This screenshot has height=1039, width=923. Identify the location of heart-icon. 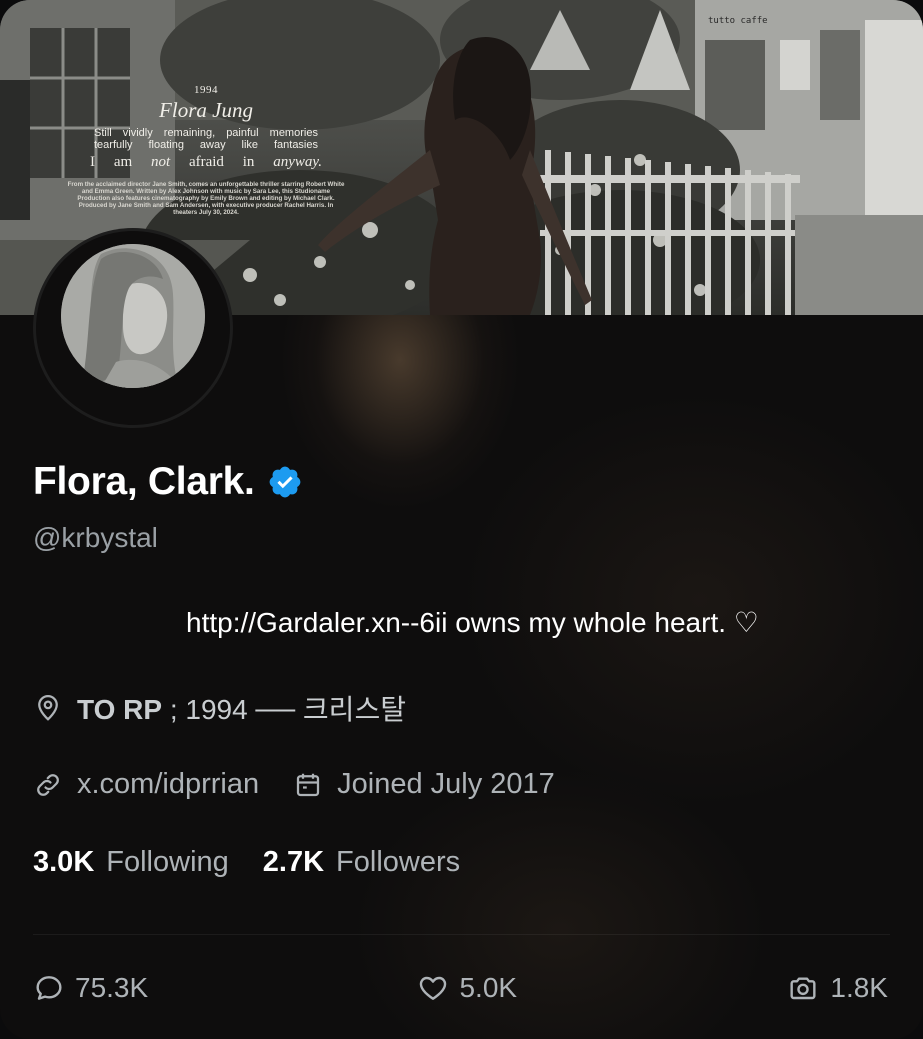
(433, 988).